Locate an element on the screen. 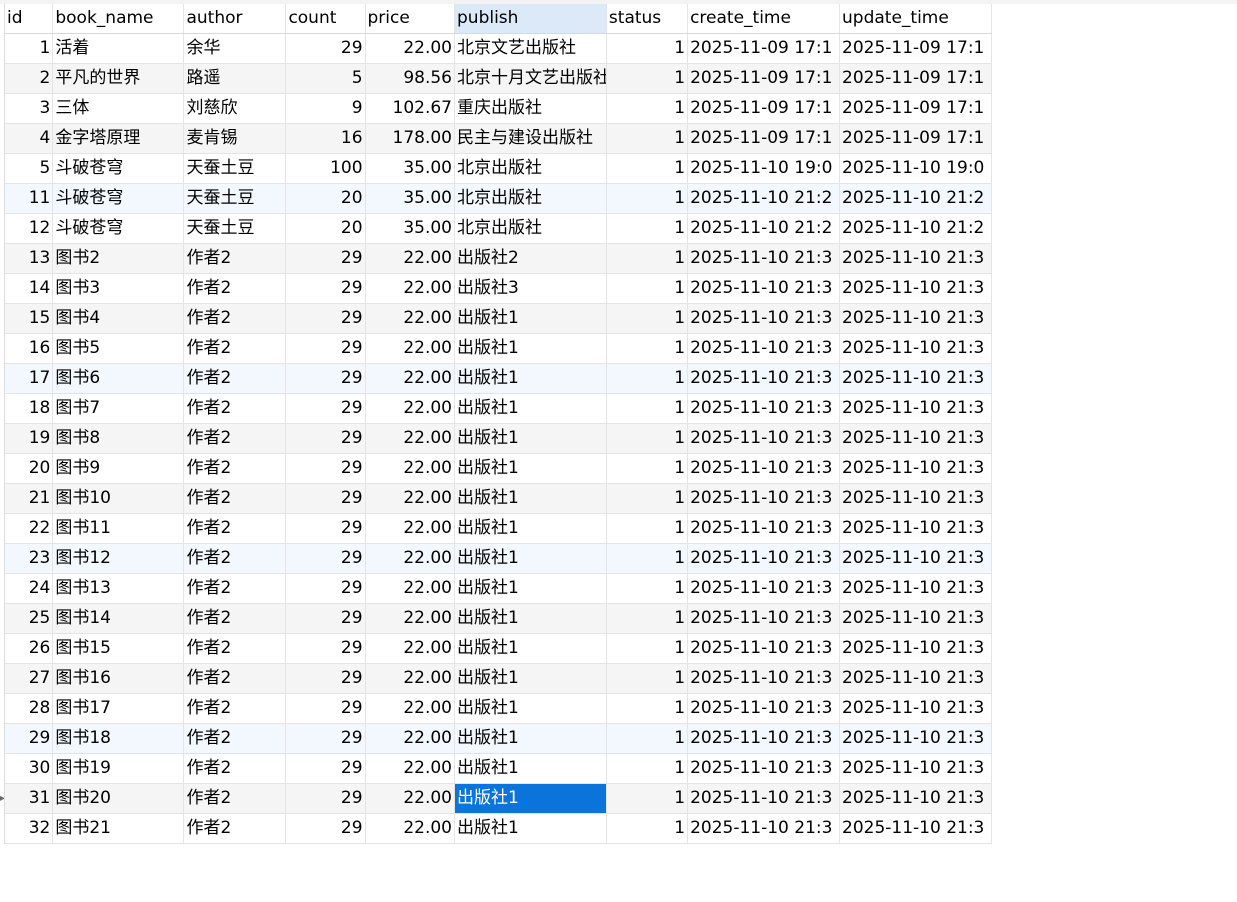 Image resolution: width=1237 pixels, height=902 pixels. cell-author: 余华 is located at coordinates (235, 48).